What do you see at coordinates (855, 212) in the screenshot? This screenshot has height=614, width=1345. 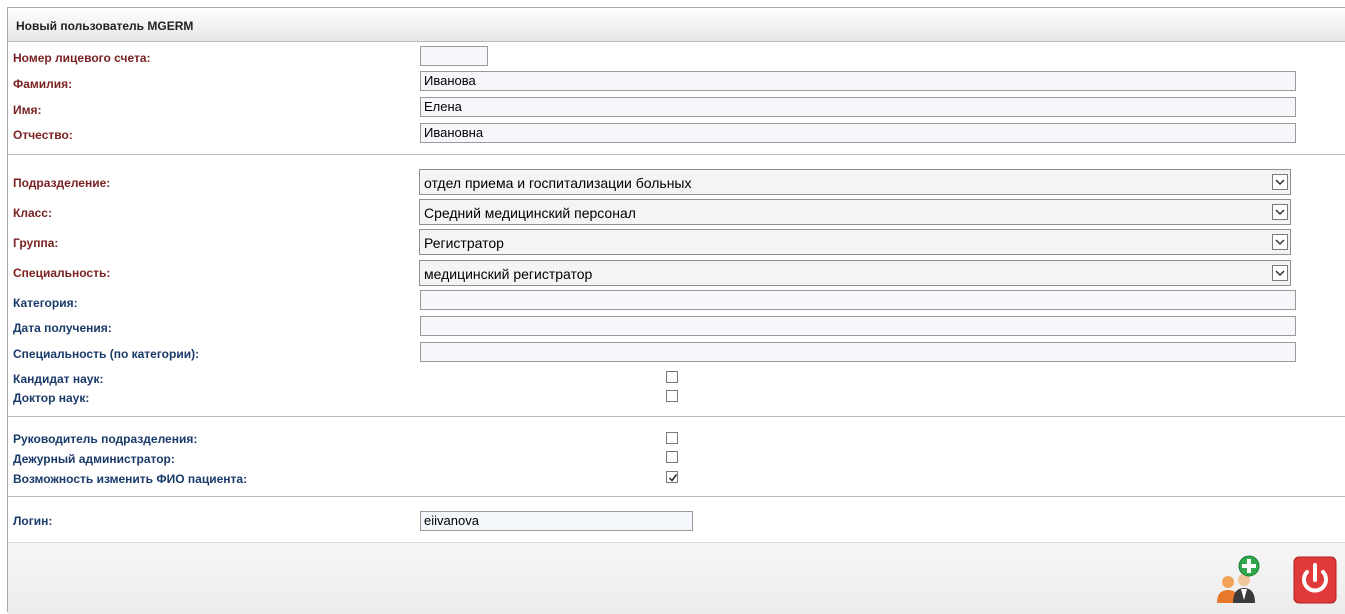 I see `class-select: Средний медицинский персонал` at bounding box center [855, 212].